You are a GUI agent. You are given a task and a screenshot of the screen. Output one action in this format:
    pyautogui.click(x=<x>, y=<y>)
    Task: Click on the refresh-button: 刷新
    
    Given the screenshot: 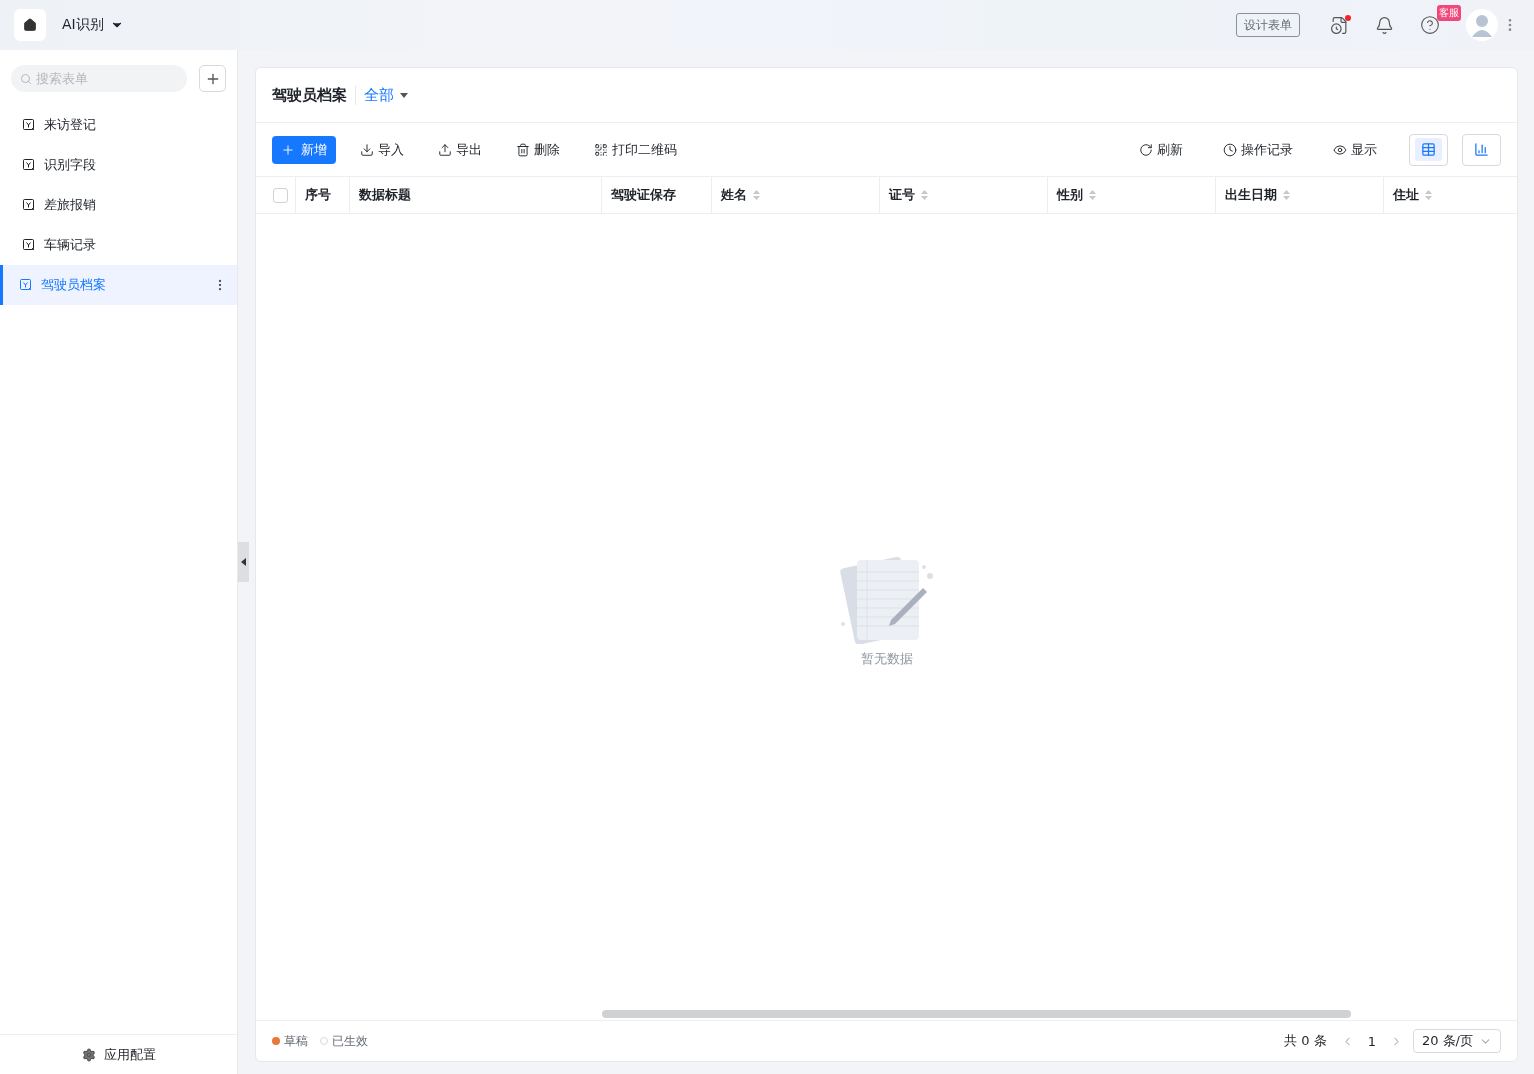 What is the action you would take?
    pyautogui.click(x=1161, y=149)
    